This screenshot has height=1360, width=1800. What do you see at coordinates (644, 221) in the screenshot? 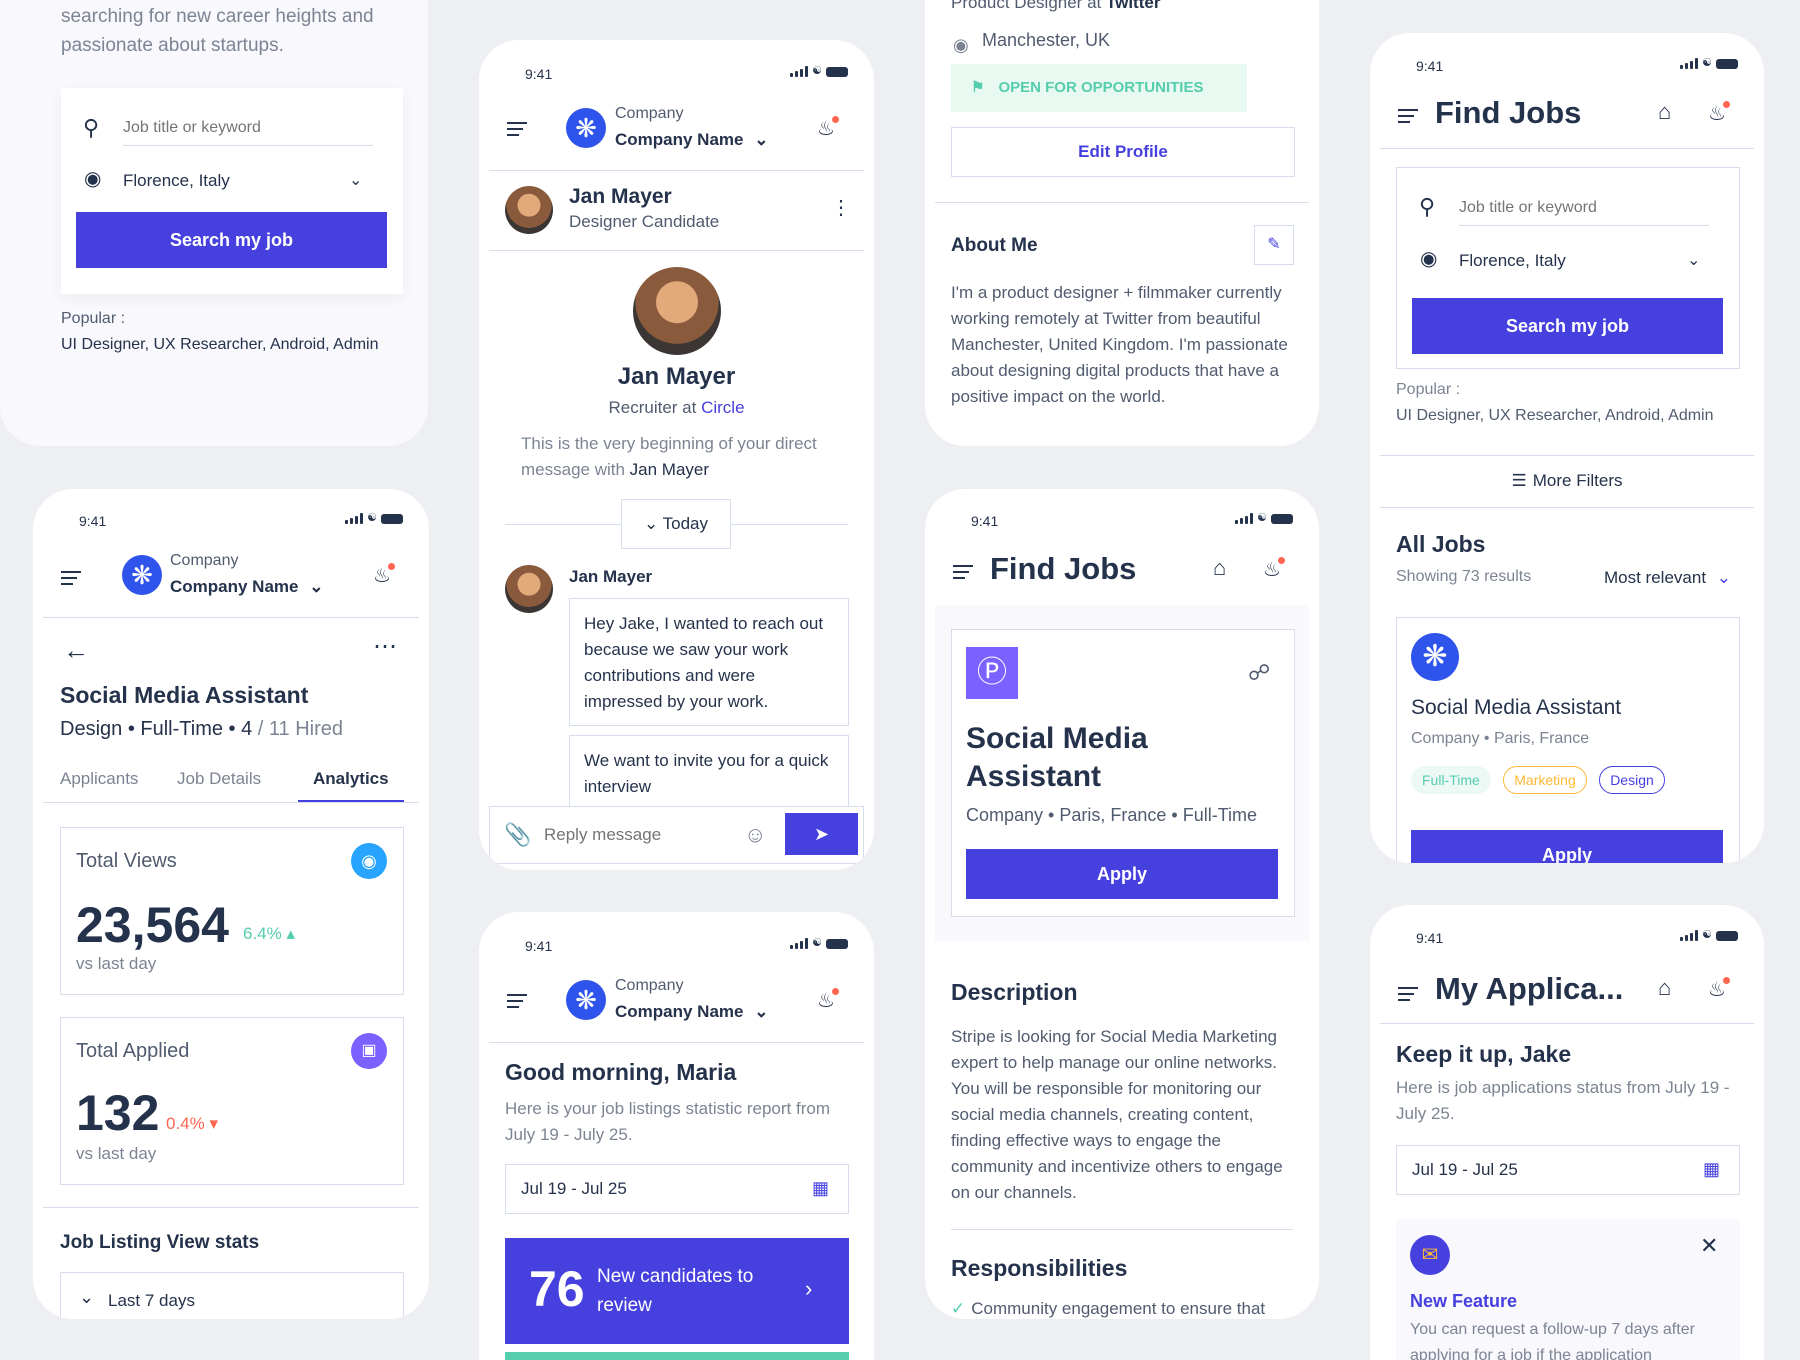
I see `contact-role: Designer Candidate` at bounding box center [644, 221].